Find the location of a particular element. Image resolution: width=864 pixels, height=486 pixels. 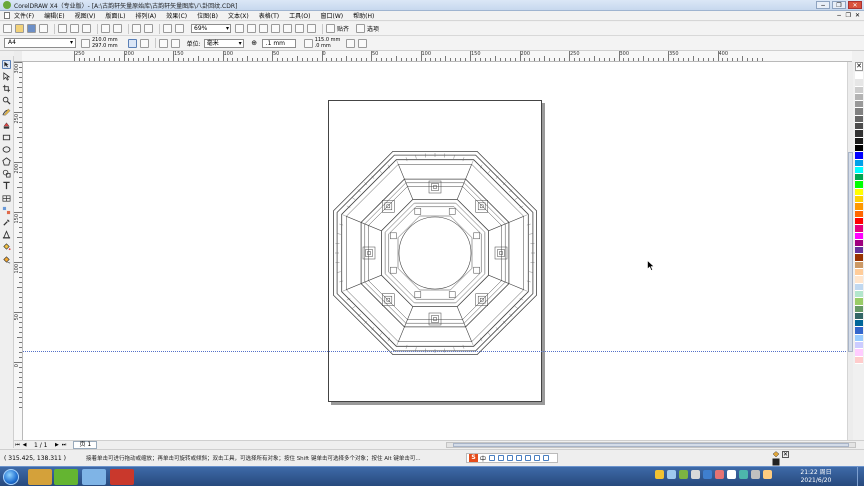

menu-window: 窗口(W) is located at coordinates (332, 15).